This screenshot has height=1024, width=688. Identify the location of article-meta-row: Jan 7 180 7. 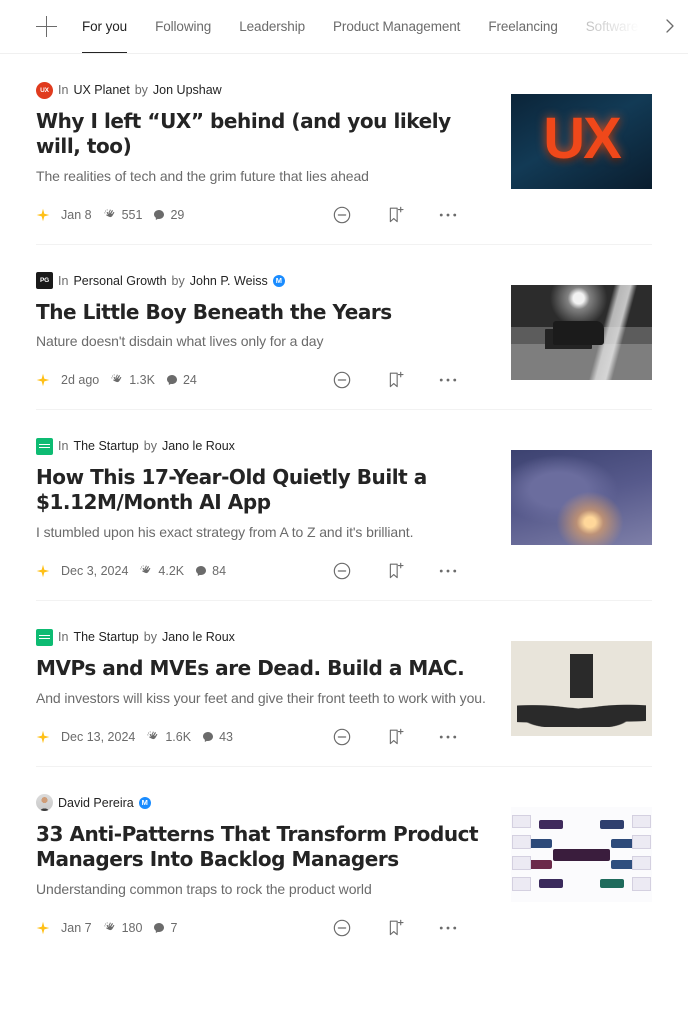
(264, 928).